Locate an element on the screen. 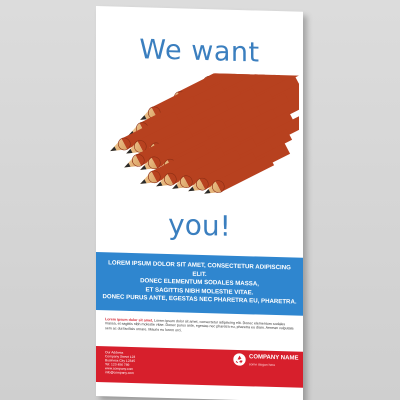 This screenshot has width=400, height=400. headline-top: We want is located at coordinates (199, 51).